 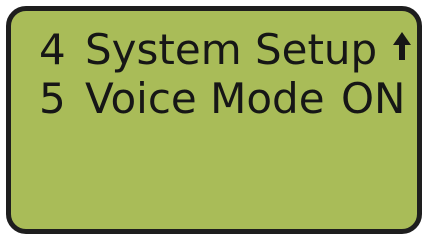 What do you see at coordinates (205, 98) in the screenshot?
I see `menu-item-label: Voice Mode` at bounding box center [205, 98].